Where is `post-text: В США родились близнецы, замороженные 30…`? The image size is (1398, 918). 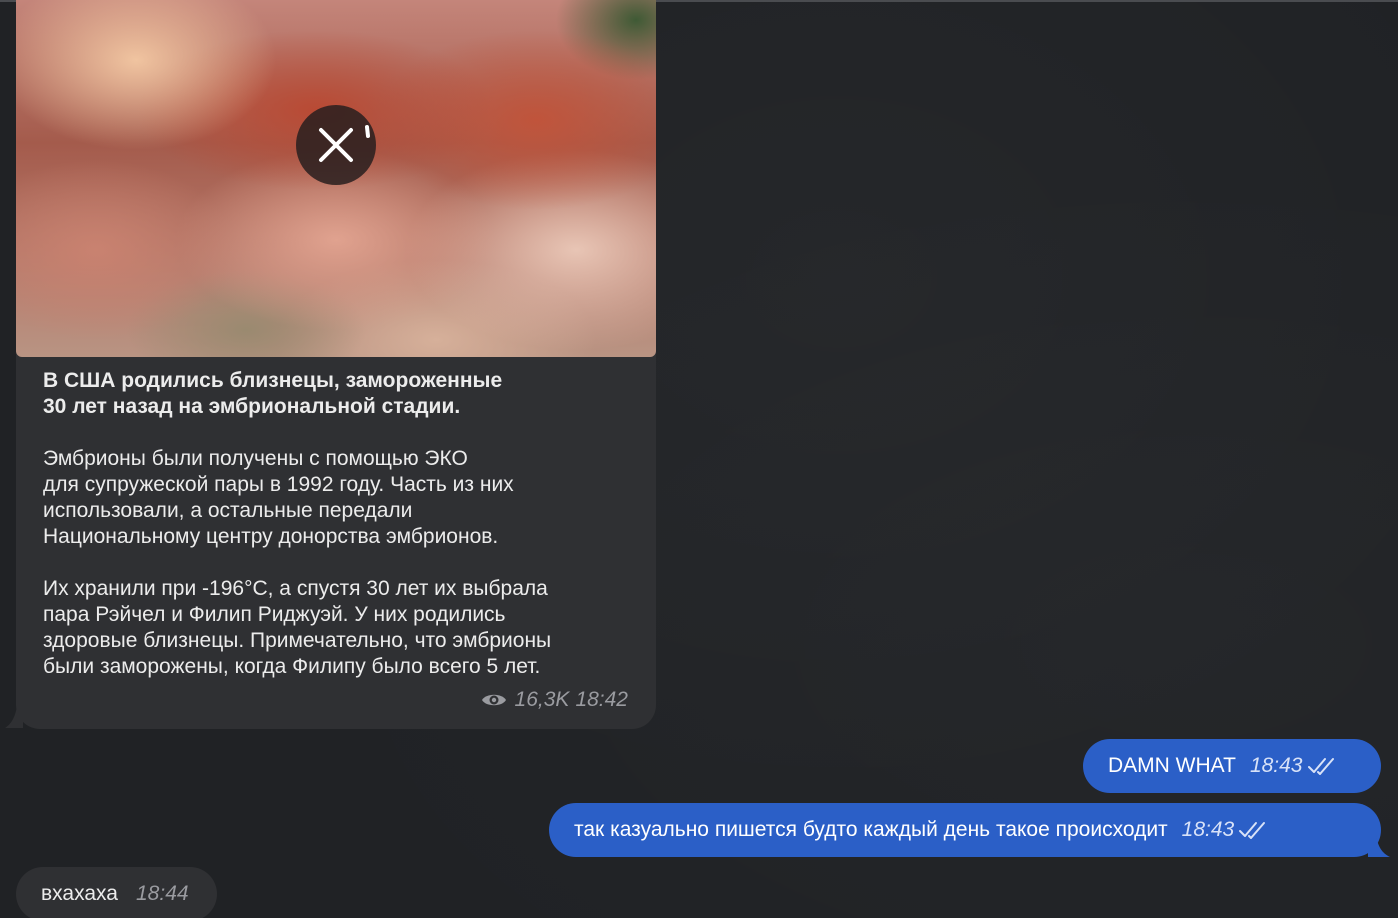
post-text: В США родились близнецы, замороженные 30… is located at coordinates (338, 524).